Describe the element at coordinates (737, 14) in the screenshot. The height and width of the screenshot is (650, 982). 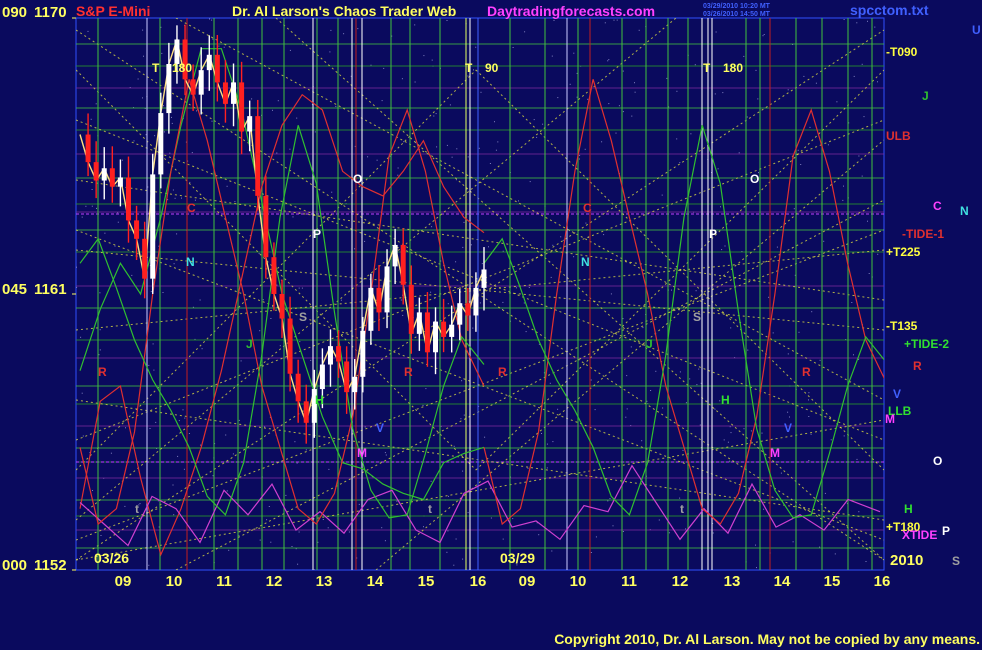
I see `timestamp-2: 03/26/2010 14:50 MT` at that location.